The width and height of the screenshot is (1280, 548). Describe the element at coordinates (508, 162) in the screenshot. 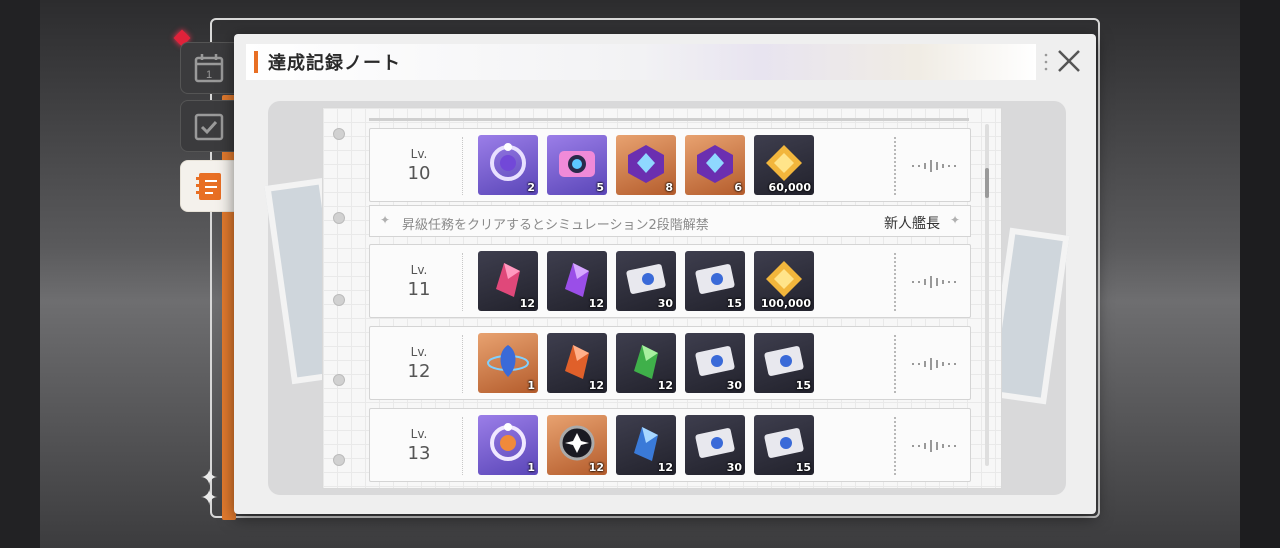

I see `purple-ring-icon` at that location.